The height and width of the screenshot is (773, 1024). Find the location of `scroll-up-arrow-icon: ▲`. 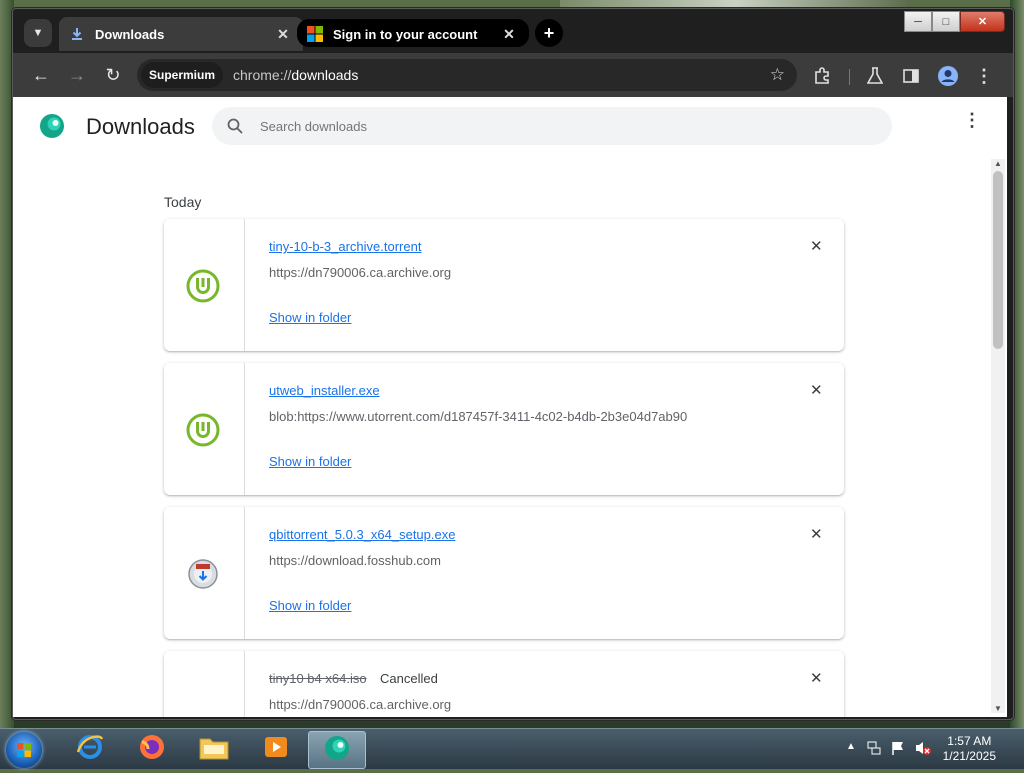

scroll-up-arrow-icon: ▲ is located at coordinates (998, 163).